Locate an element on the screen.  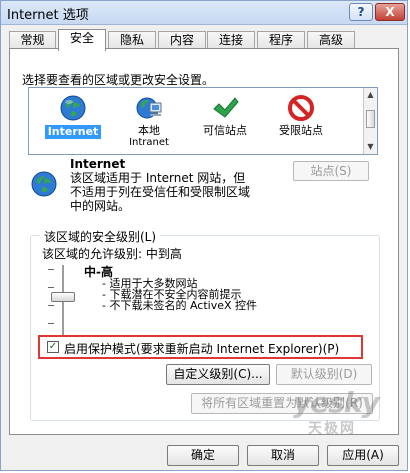
default-level-button: 默认级别(D) is located at coordinates (324, 374).